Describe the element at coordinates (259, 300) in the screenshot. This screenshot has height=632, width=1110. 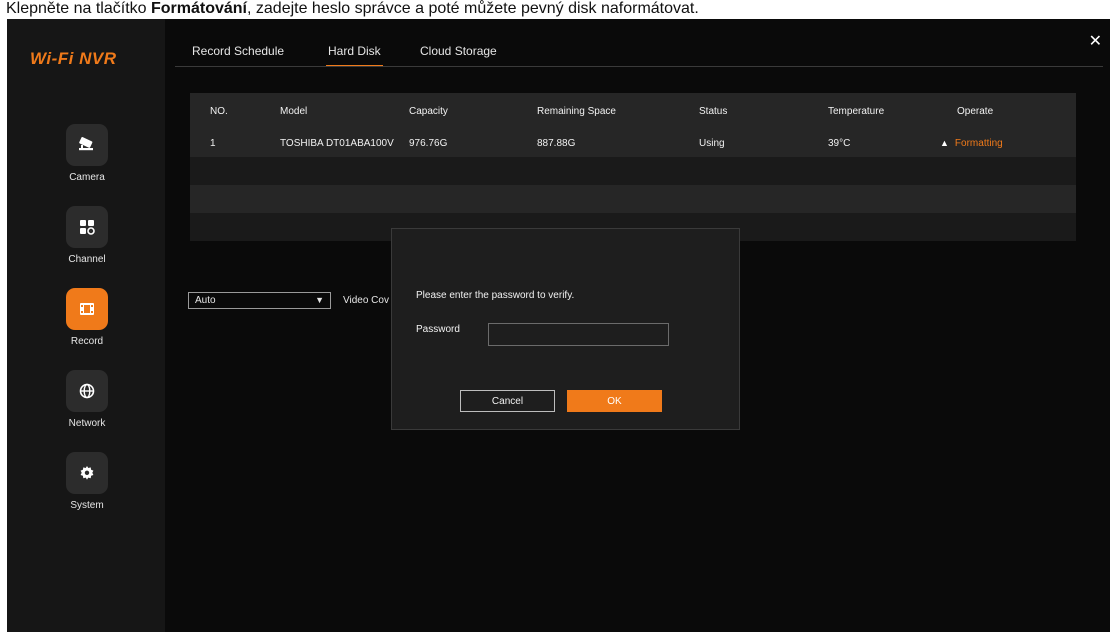
I see `overwrite-mode-select: Auto ▼` at that location.